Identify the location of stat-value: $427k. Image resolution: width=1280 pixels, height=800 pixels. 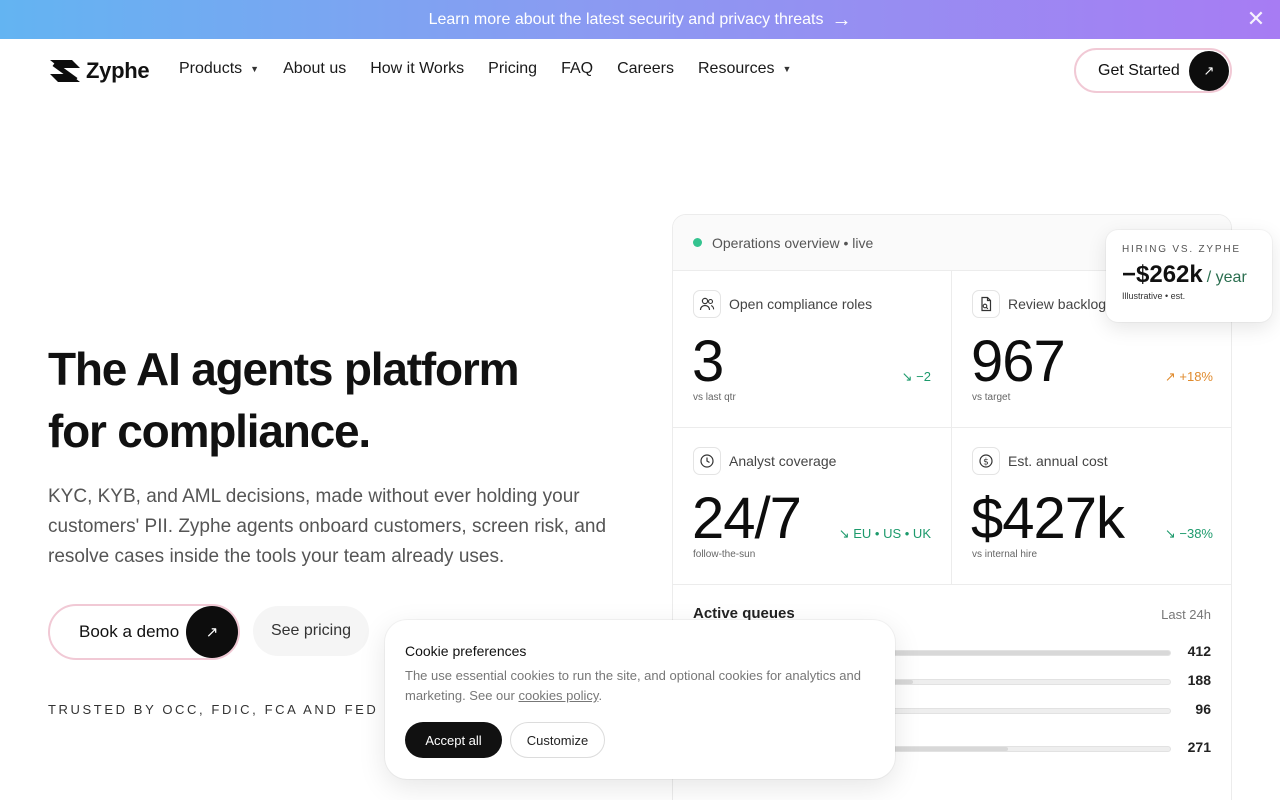
(1048, 518).